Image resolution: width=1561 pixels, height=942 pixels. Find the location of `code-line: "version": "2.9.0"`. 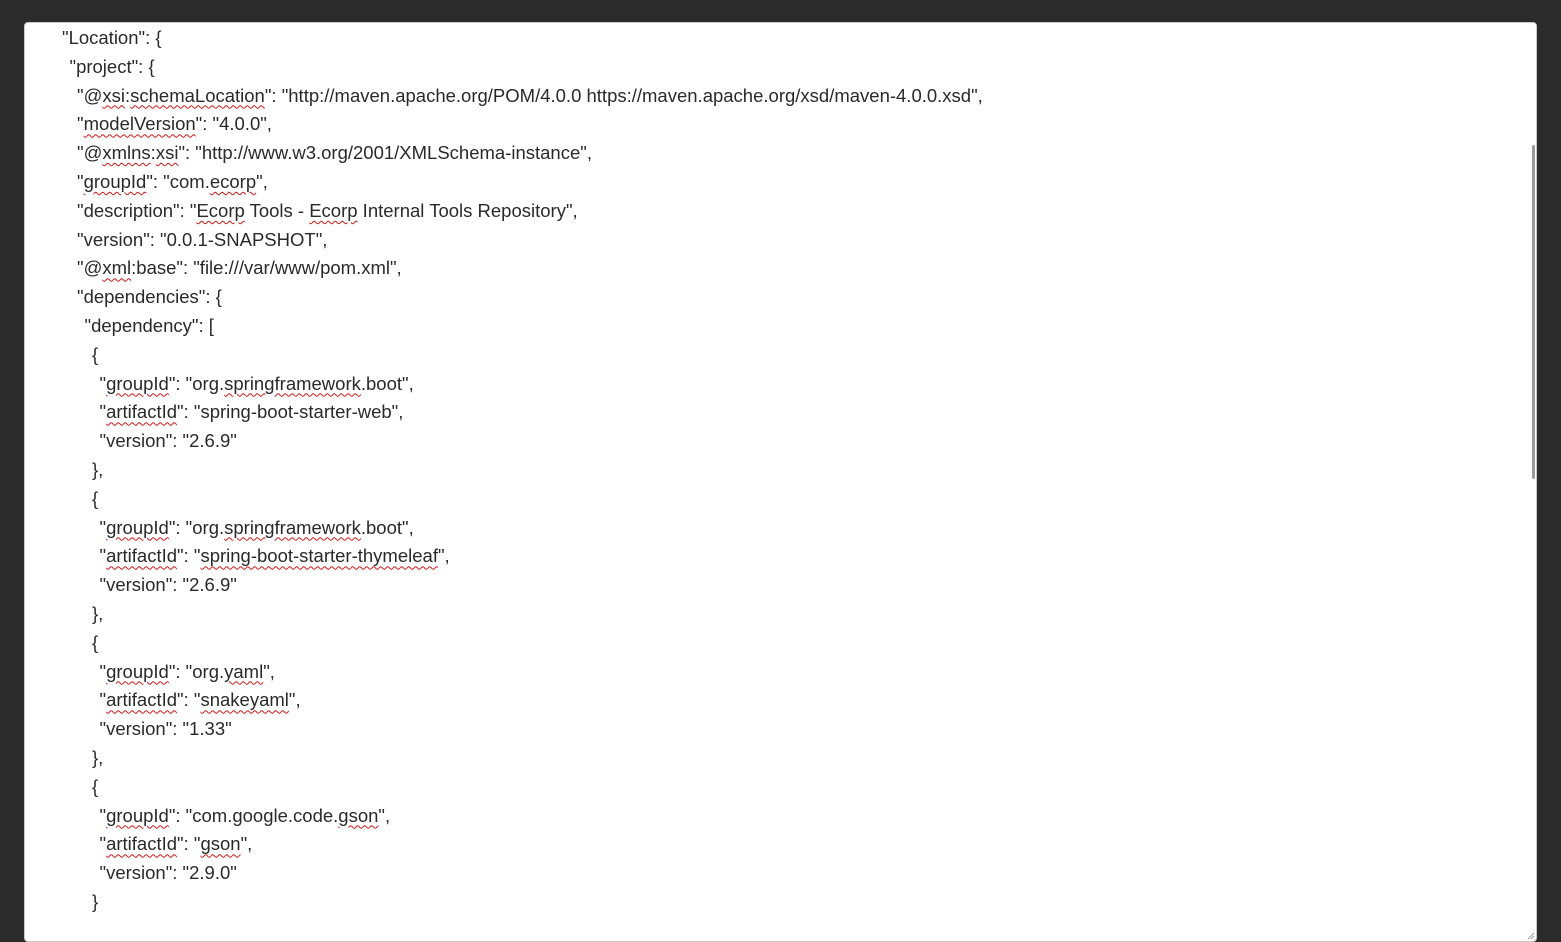

code-line: "version": "2.9.0" is located at coordinates (168, 872).